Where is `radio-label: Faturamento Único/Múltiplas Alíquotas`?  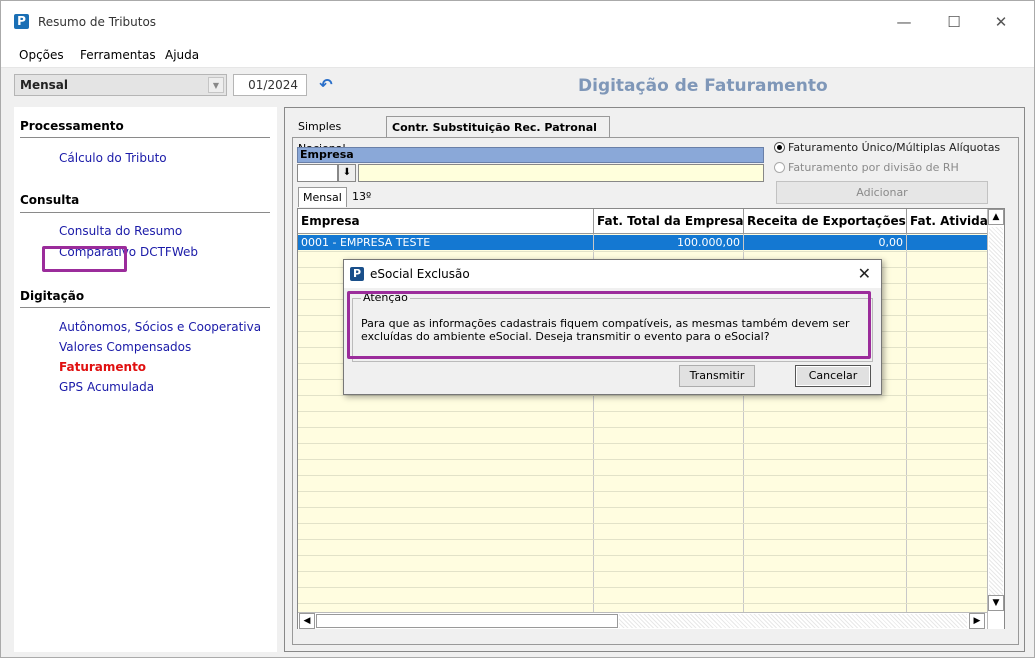
radio-label: Faturamento Único/Múltiplas Alíquotas is located at coordinates (894, 147).